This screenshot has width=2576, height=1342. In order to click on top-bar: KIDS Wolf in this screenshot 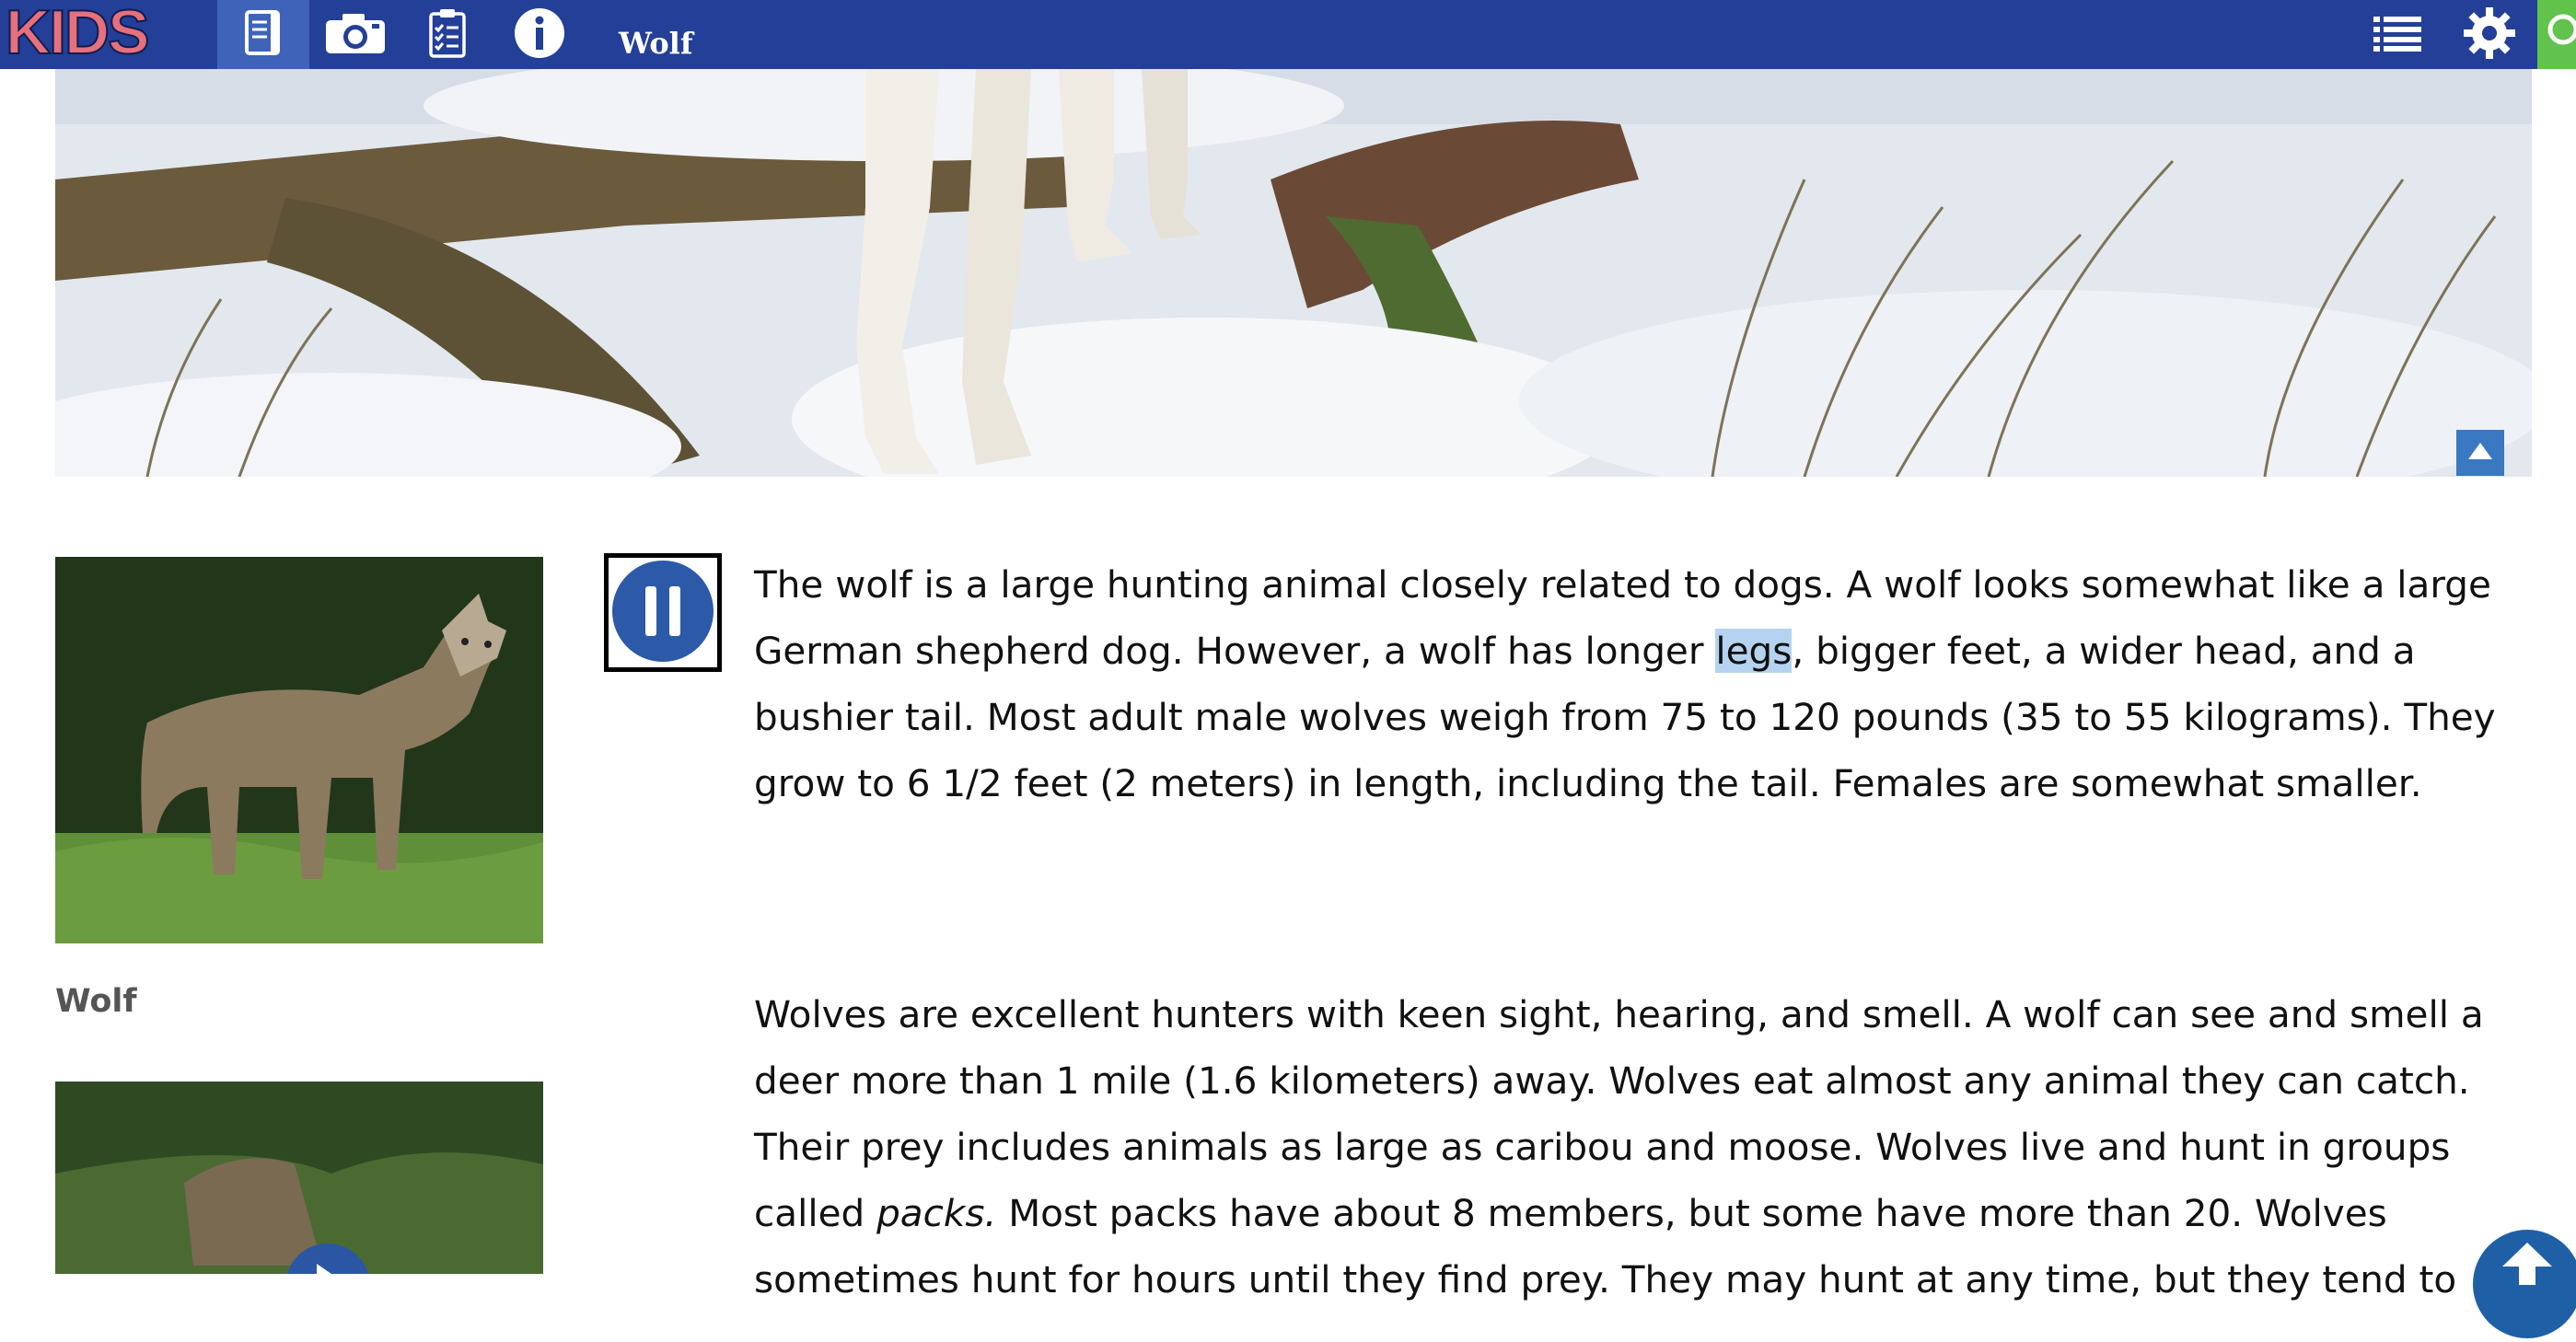, I will do `click(1288, 34)`.